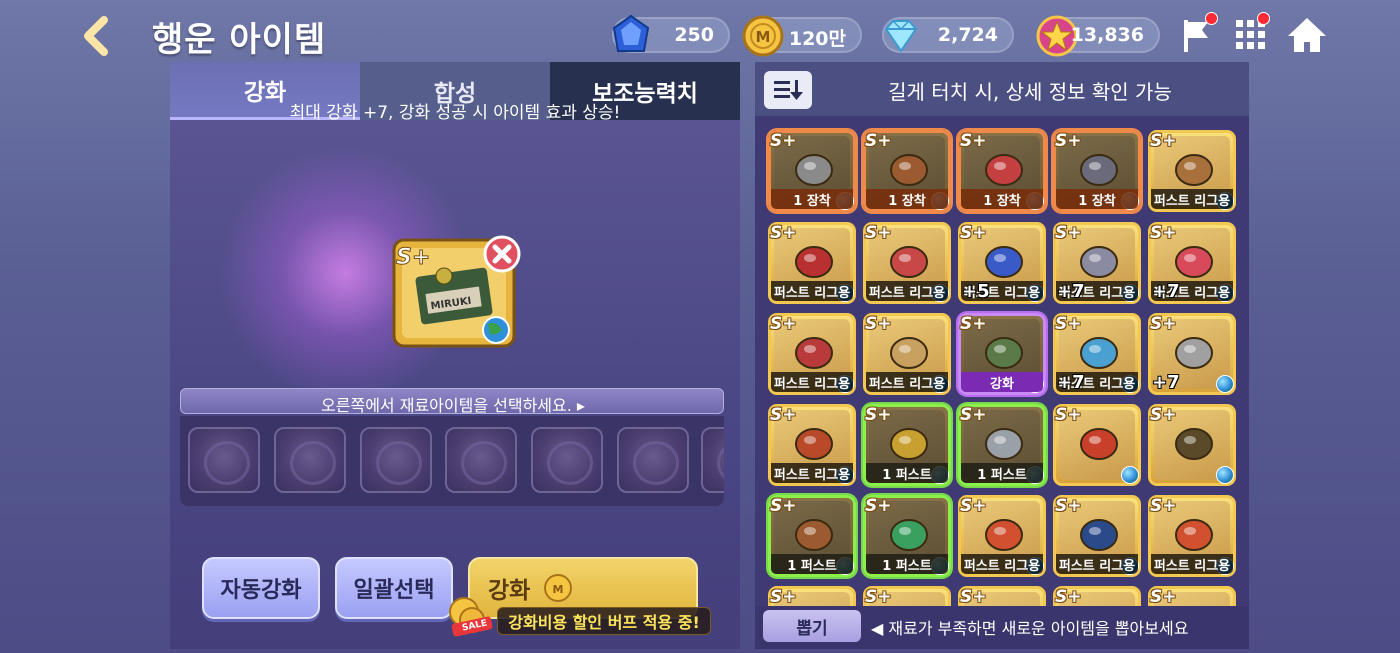  Describe the element at coordinates (1107, 35) in the screenshot. I see `star-count: 13,836` at that location.